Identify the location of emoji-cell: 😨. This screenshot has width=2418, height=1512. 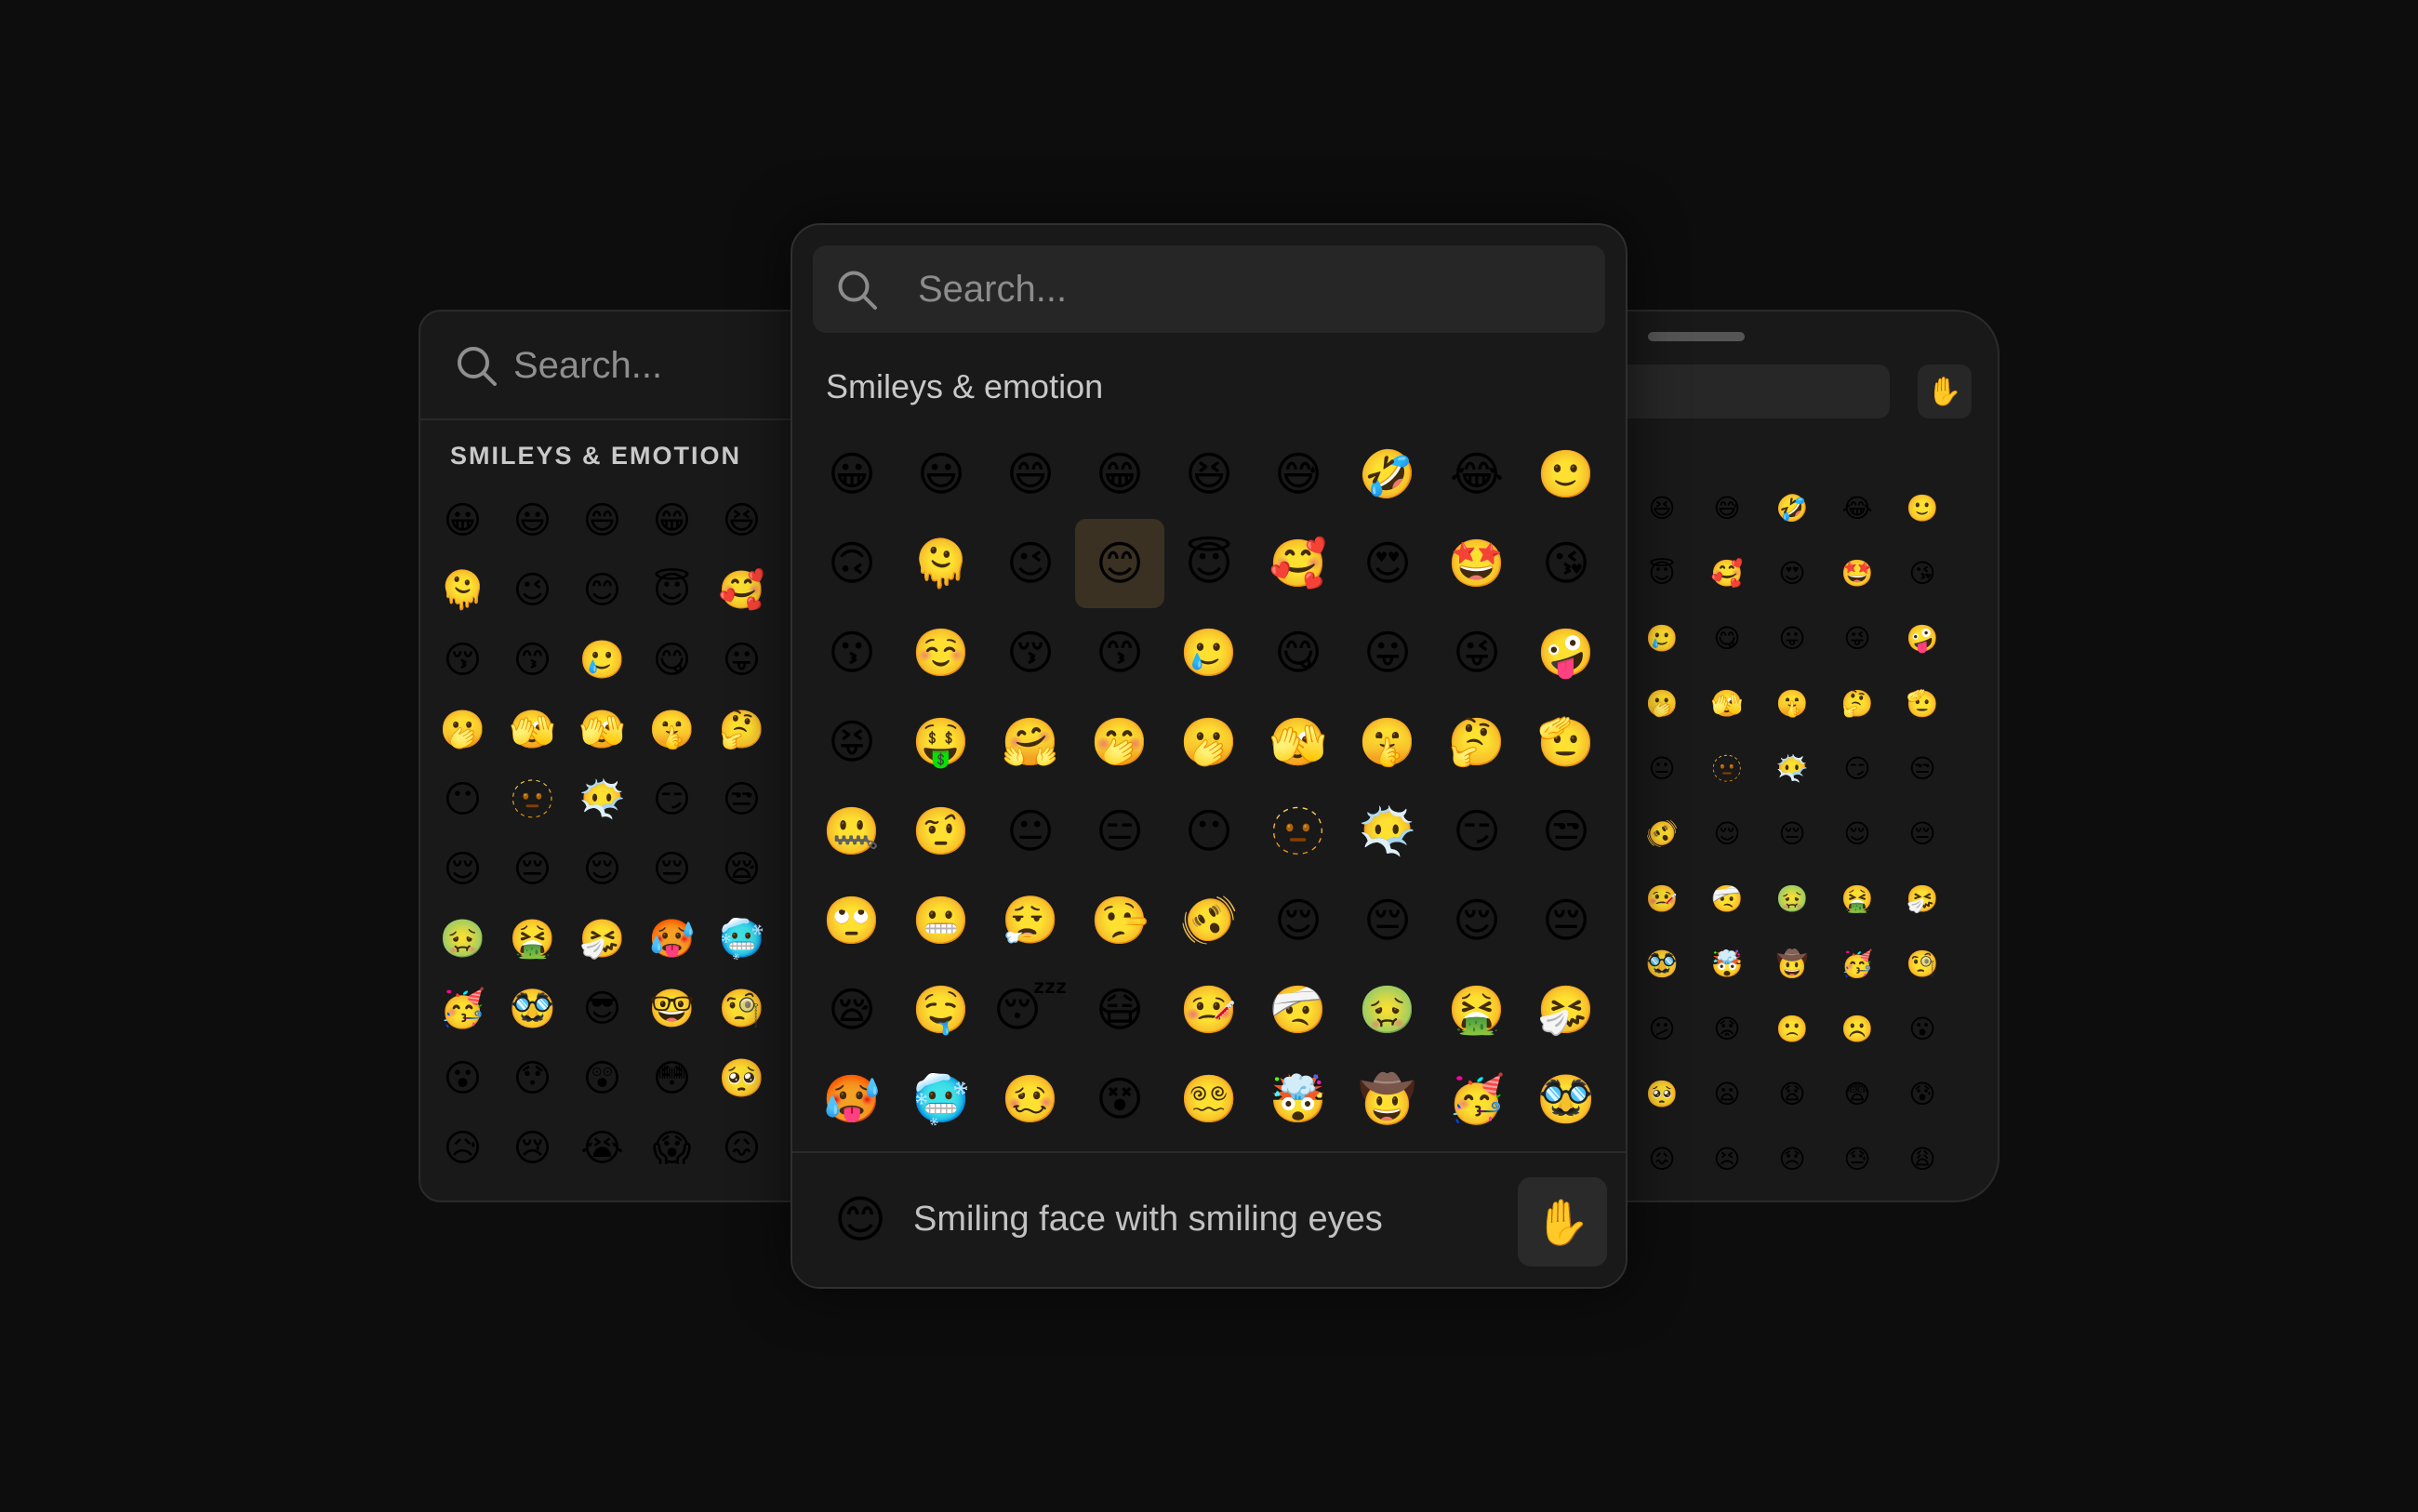
(1857, 1094).